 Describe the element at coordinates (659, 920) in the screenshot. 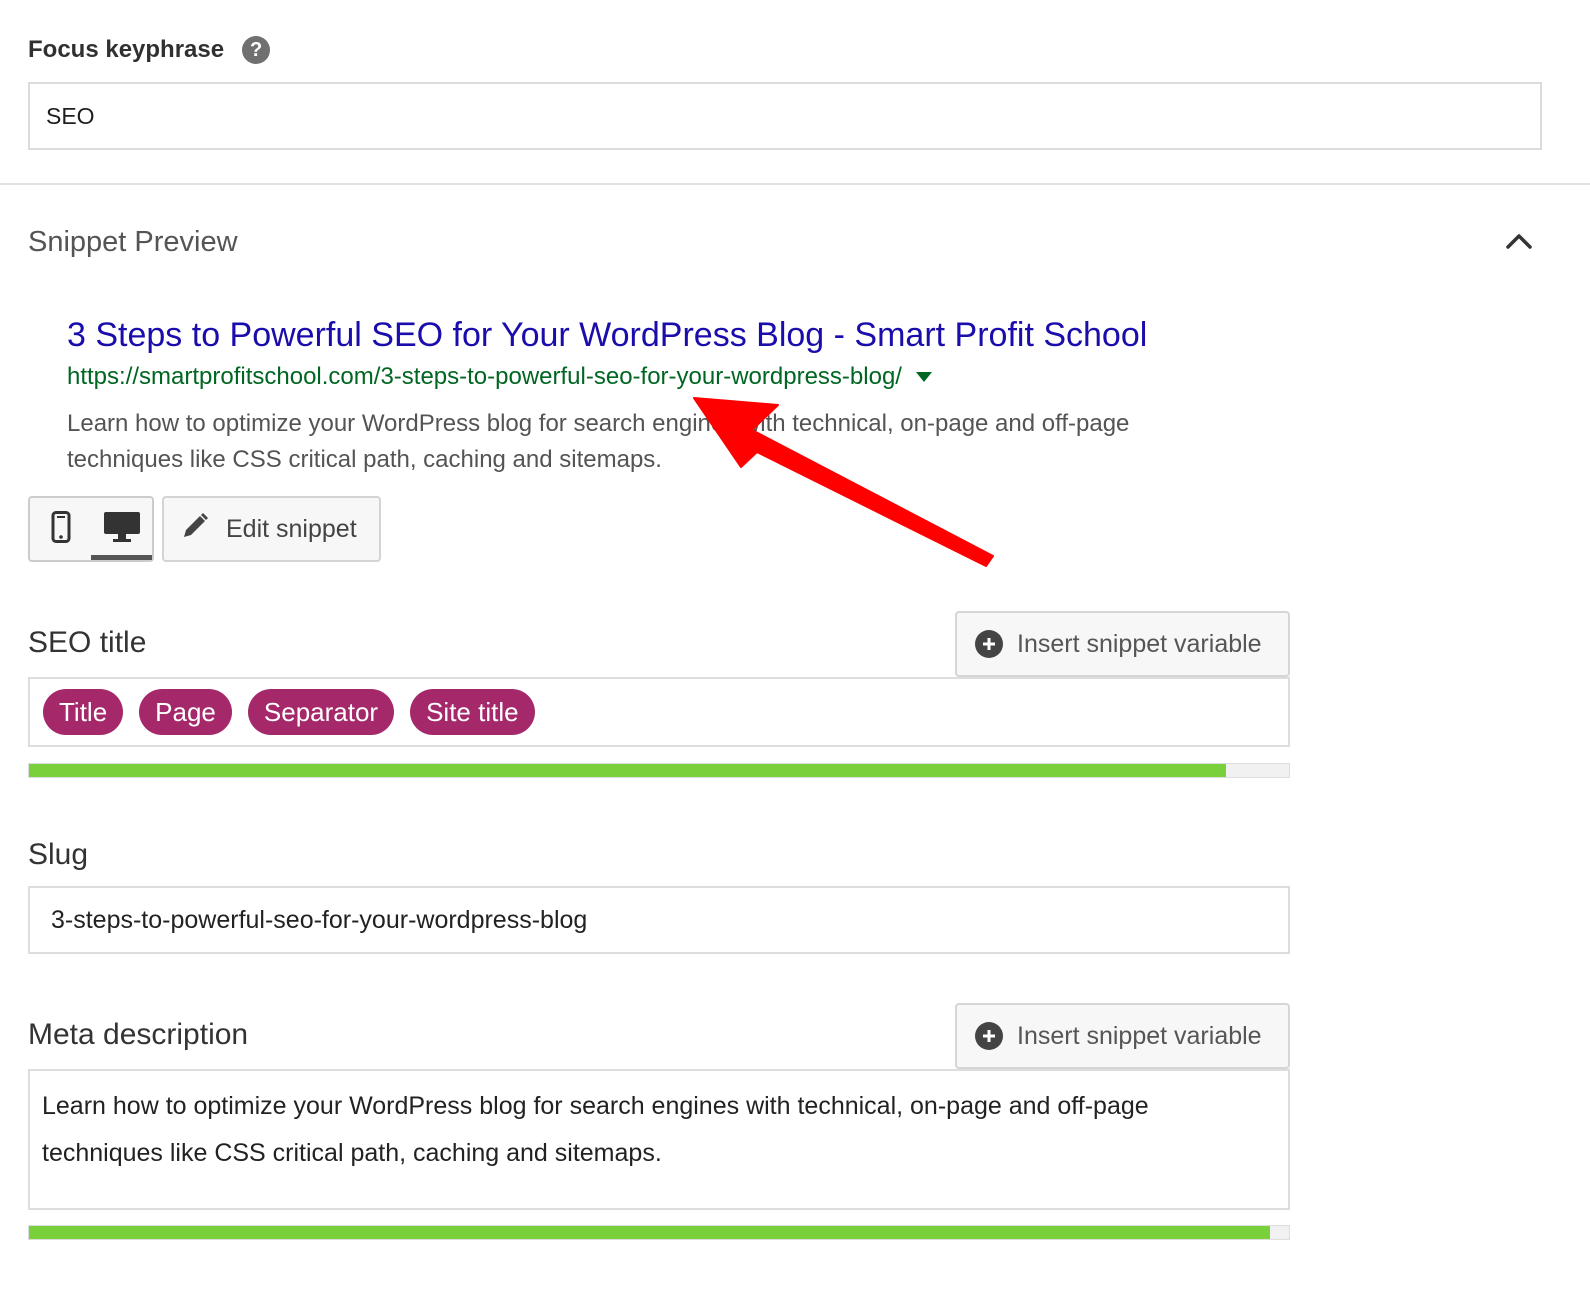

I see `slug-input` at that location.